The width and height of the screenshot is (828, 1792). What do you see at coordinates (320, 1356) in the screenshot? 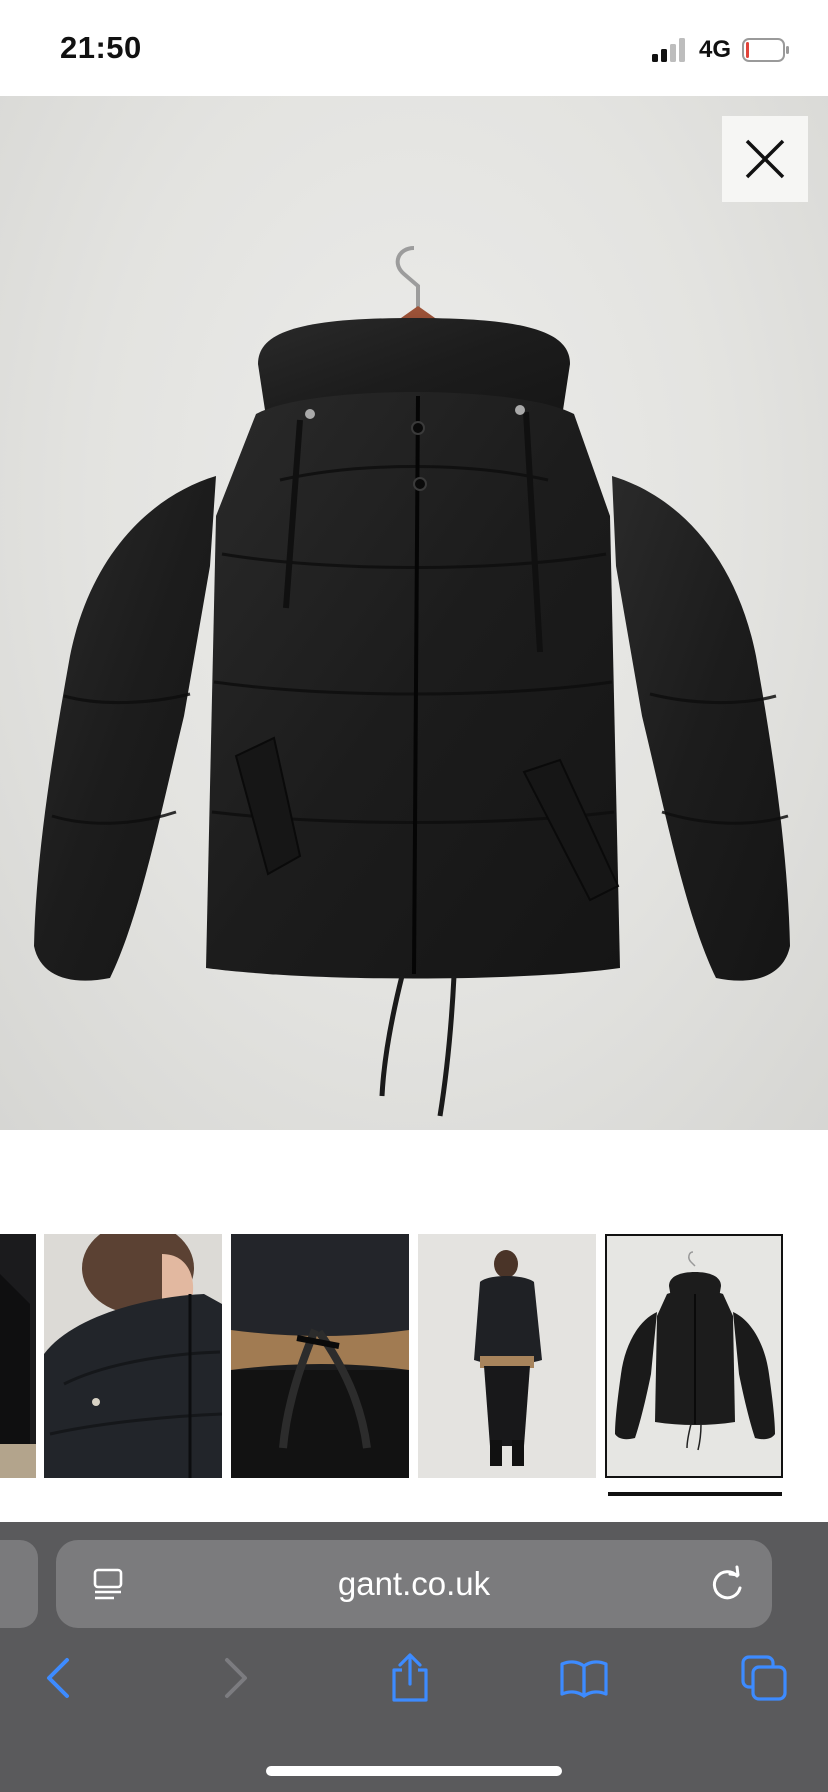
I see `thumbnail-hem-detail` at bounding box center [320, 1356].